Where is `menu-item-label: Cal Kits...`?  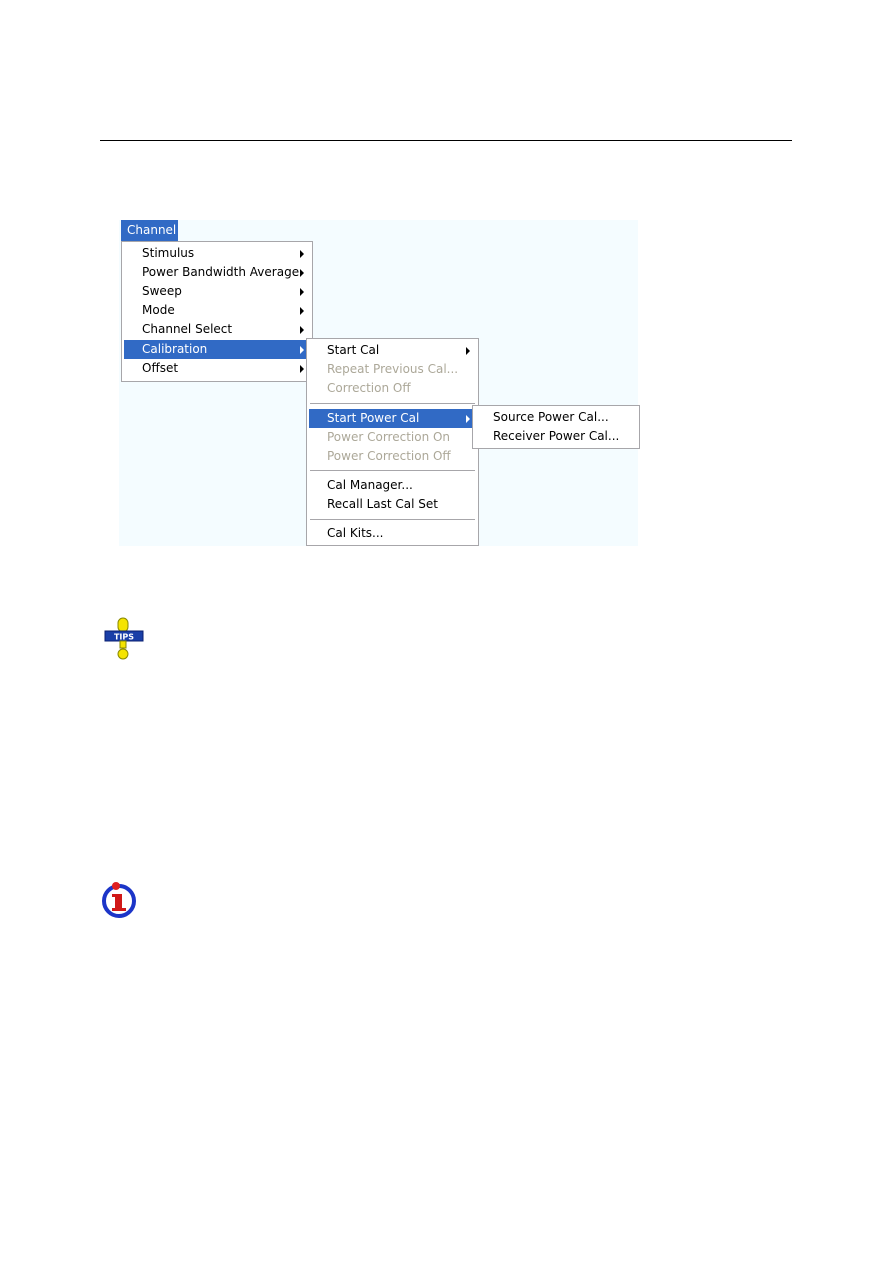
menu-item-label: Cal Kits... is located at coordinates (355, 533).